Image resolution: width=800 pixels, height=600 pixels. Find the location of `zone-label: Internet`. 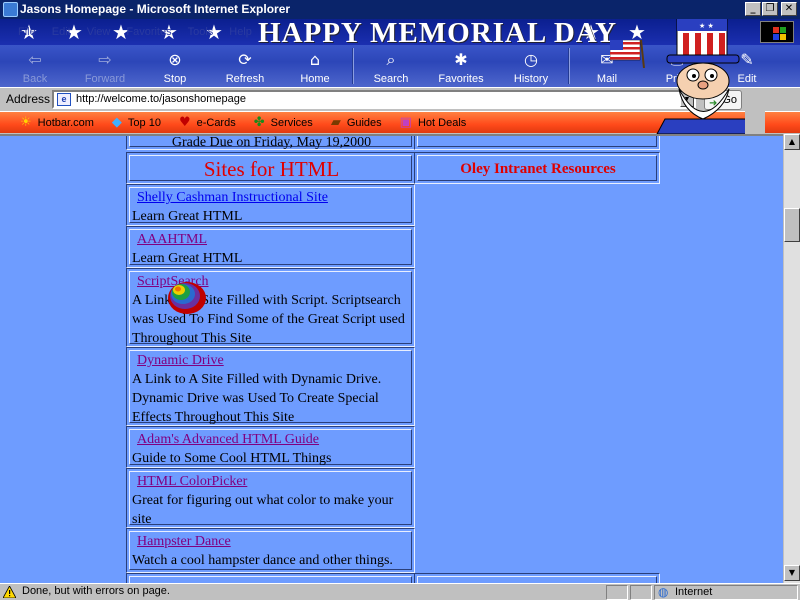

zone-label: Internet is located at coordinates (694, 592).